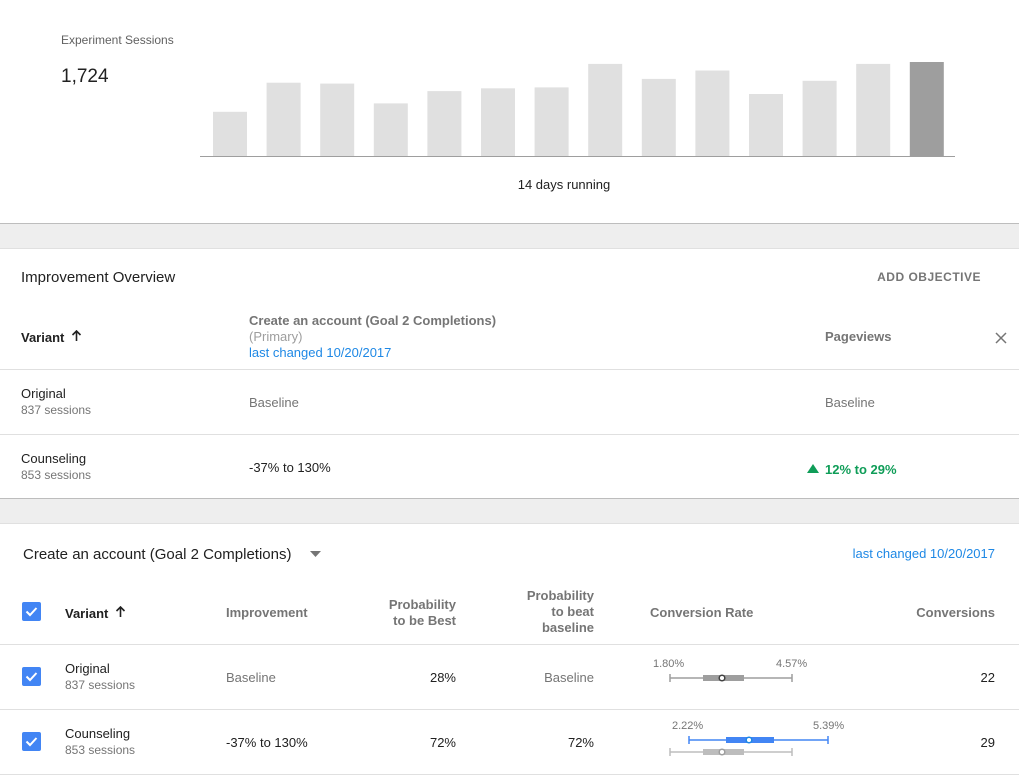 The height and width of the screenshot is (778, 1019). Describe the element at coordinates (157, 554) in the screenshot. I see `objective-title: Create an account (Goal 2 Completions)` at that location.